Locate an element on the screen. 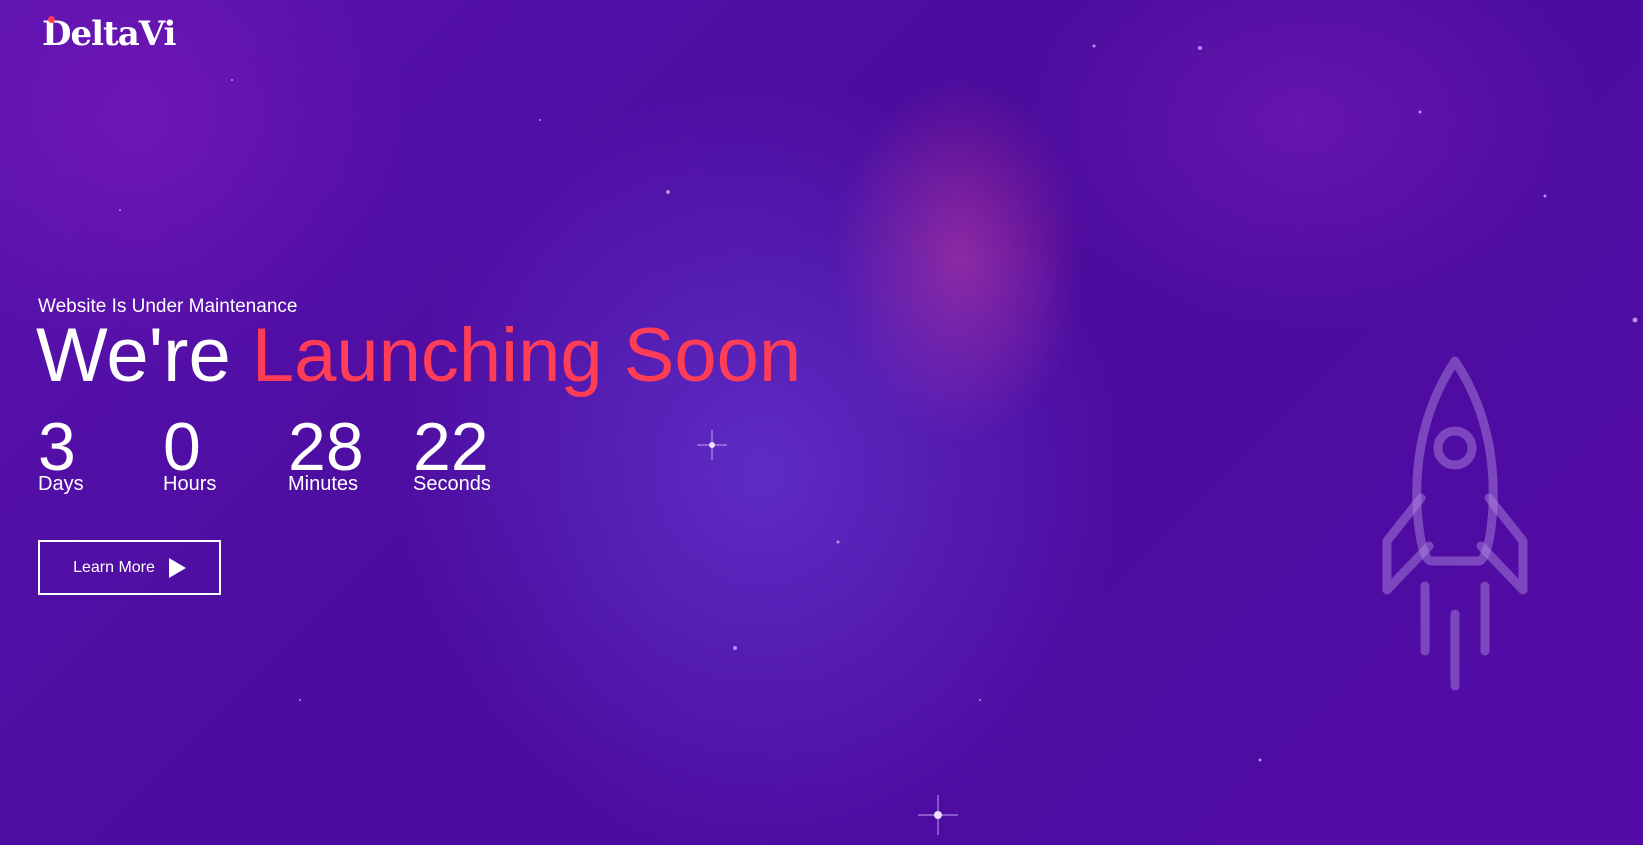  page-headline: We're Launching Soon is located at coordinates (418, 356).